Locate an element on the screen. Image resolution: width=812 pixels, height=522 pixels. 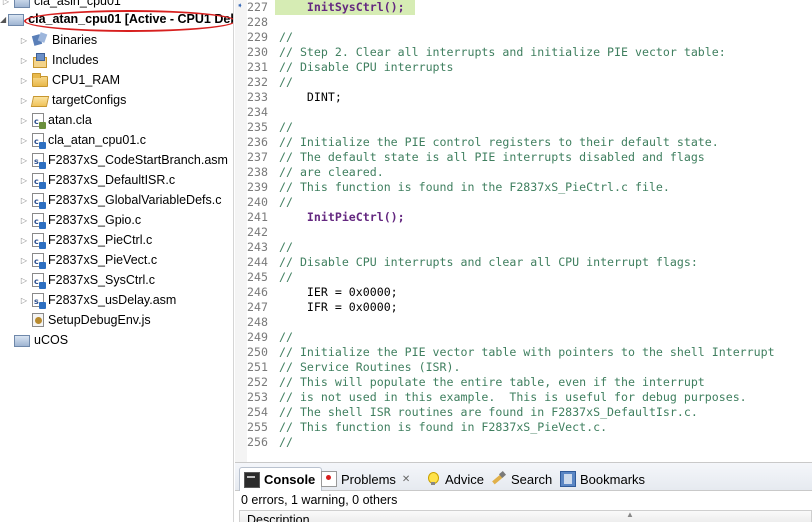
code-line: 248 is located at coordinates (523, 322).